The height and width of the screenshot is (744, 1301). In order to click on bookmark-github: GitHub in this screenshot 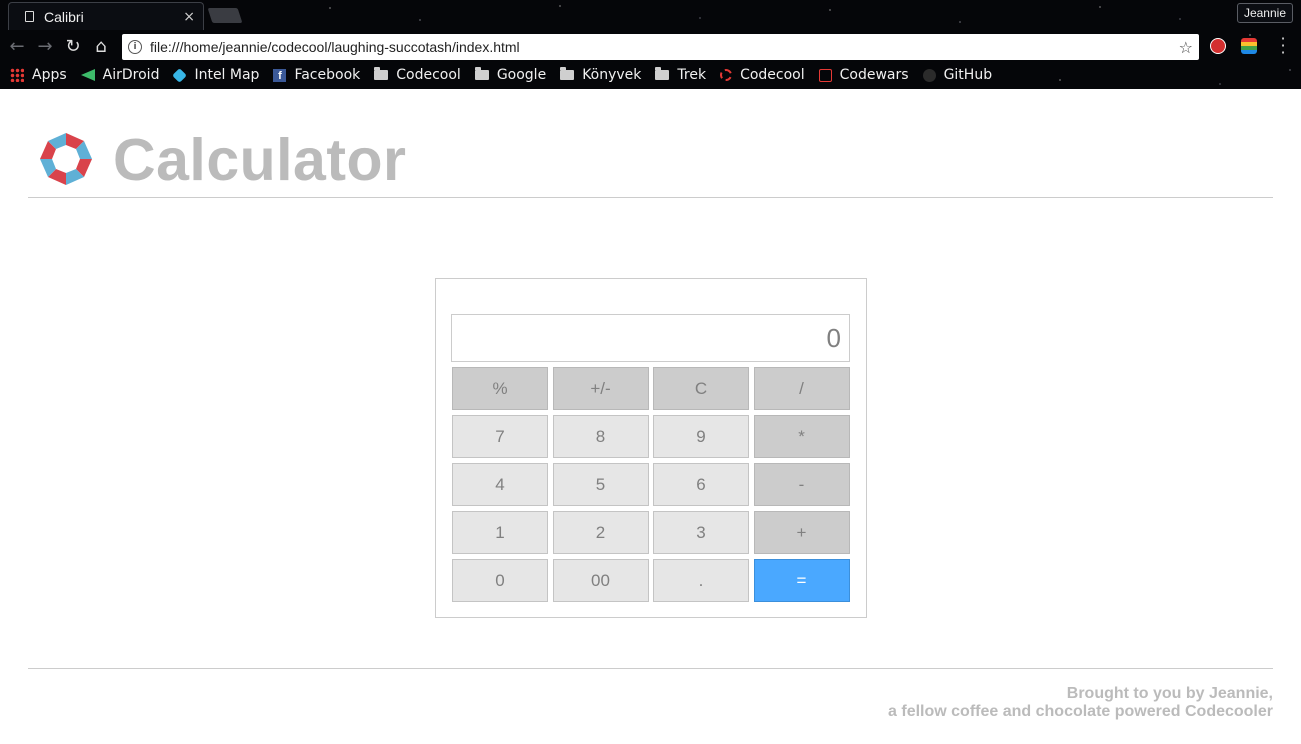, I will do `click(957, 75)`.